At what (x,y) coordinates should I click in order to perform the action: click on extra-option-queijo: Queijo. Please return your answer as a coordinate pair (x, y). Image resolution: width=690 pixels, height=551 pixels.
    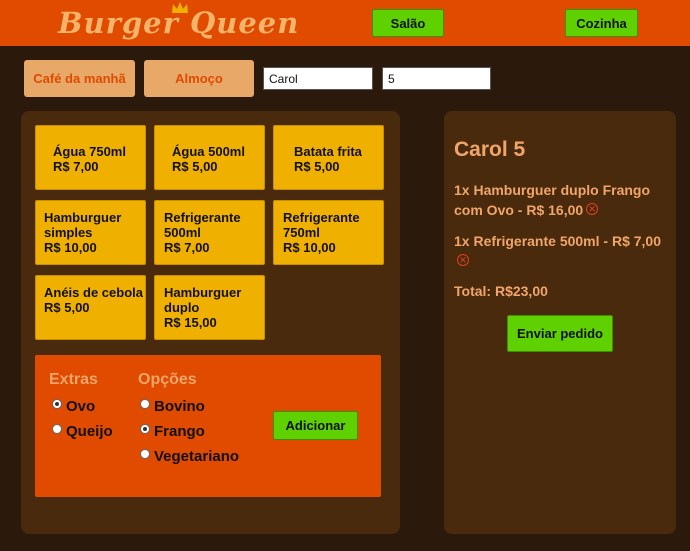
    Looking at the image, I should click on (82, 431).